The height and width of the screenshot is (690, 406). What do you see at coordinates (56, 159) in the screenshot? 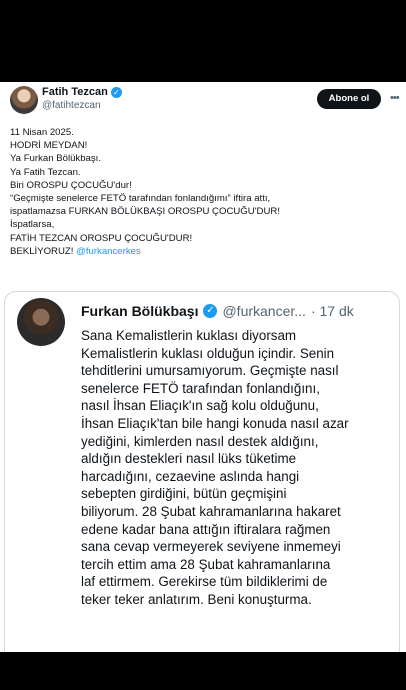
I see `tweet-line: Ya Furkan Bölükbaşı.` at bounding box center [56, 159].